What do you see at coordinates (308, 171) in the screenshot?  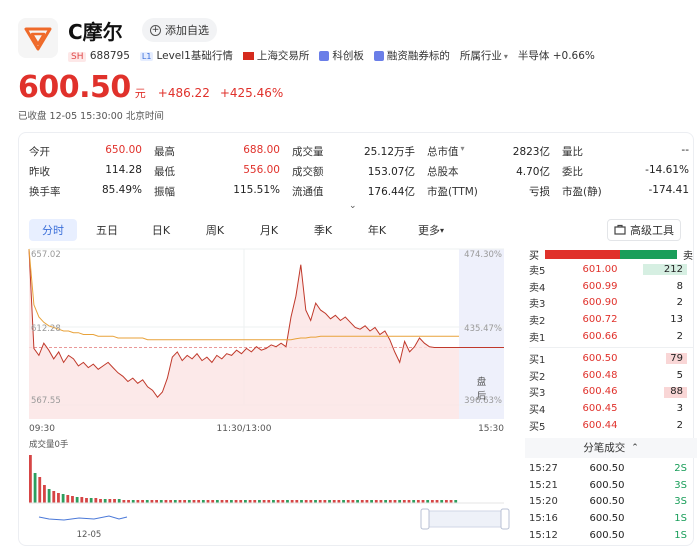 I see `stat-label: 成交额` at bounding box center [308, 171].